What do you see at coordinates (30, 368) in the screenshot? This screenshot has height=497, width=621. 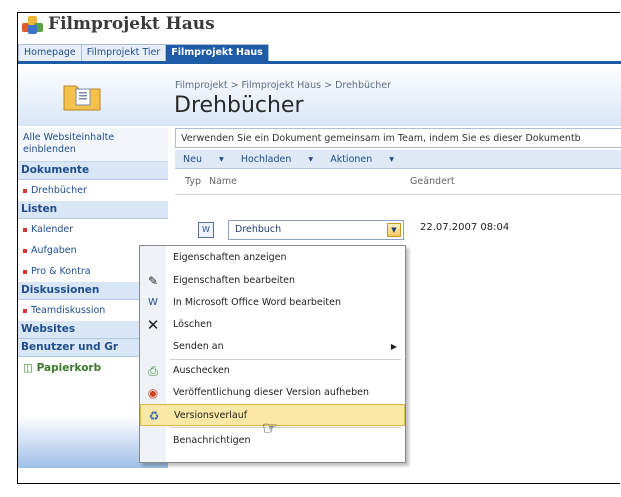 I see `recycle-bin-icon: ◫` at bounding box center [30, 368].